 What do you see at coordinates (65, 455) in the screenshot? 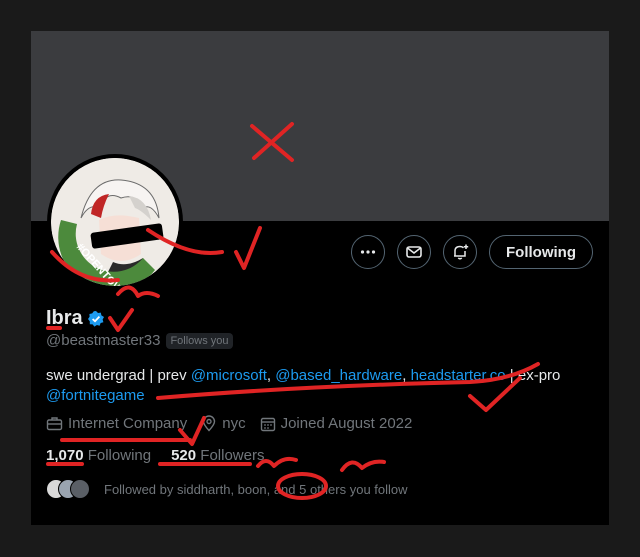
I see `following-count: 1,070` at bounding box center [65, 455].